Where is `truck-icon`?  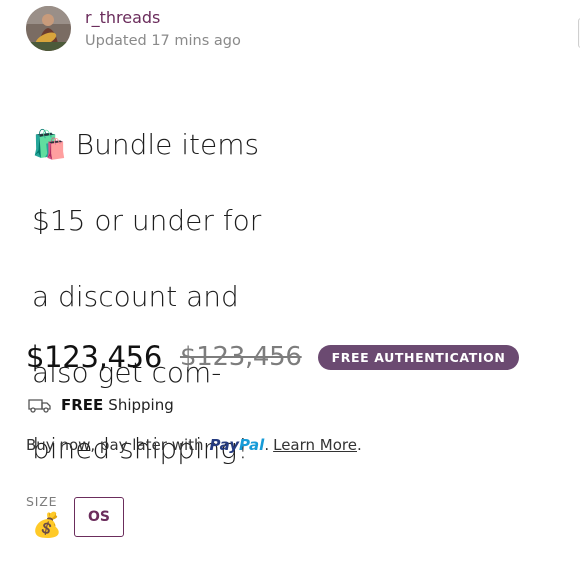 truck-icon is located at coordinates (39, 406).